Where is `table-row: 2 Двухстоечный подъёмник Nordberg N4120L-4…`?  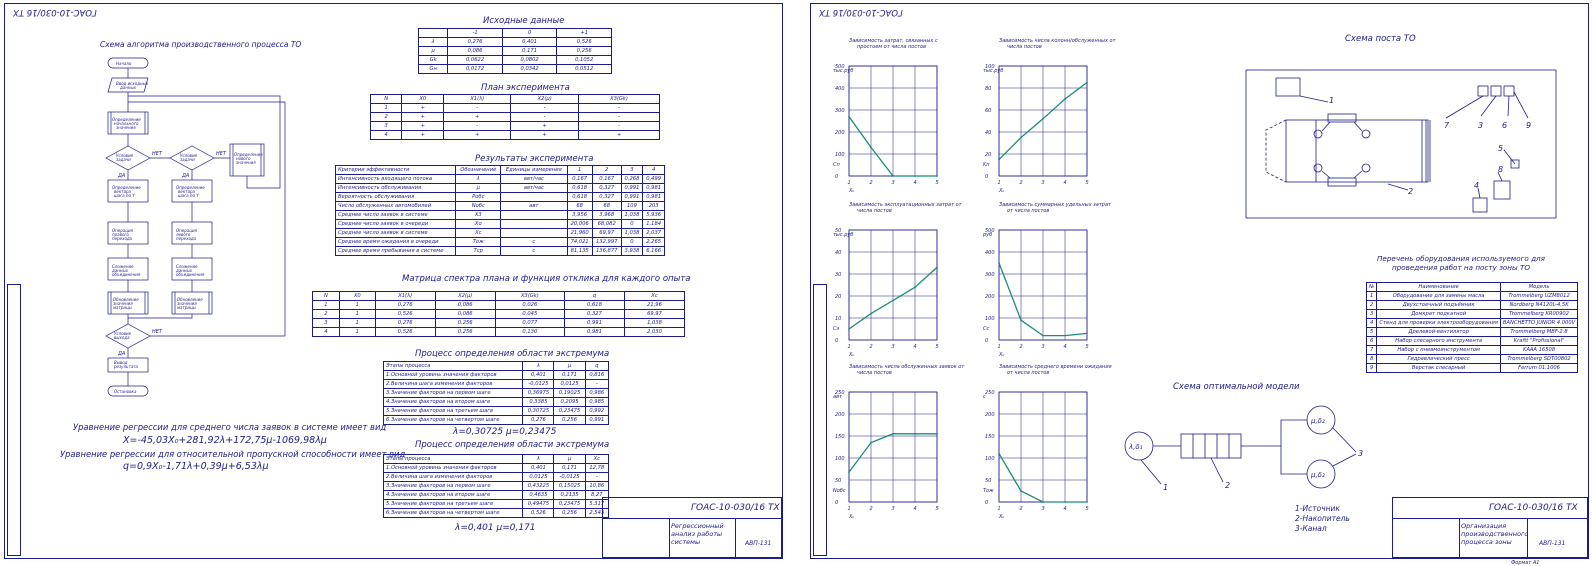
table-row: 2 Двухстоечный подъёмник Nordberg N4120L-4… is located at coordinates (1472, 305).